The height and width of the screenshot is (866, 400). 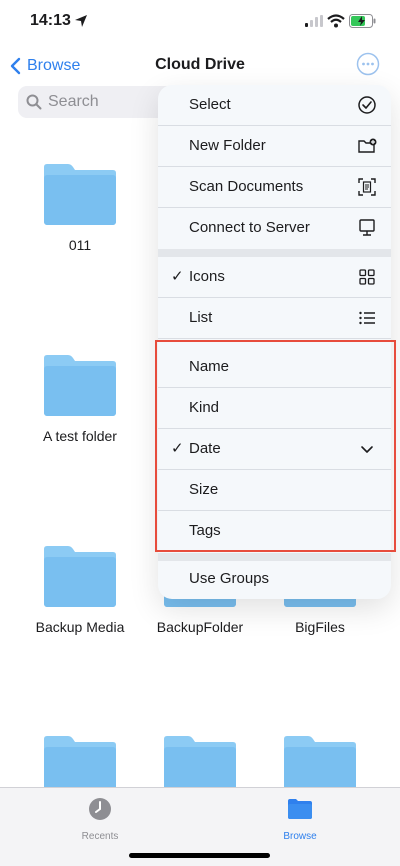 What do you see at coordinates (367, 187) in the screenshot?
I see `scan-document-icon` at bounding box center [367, 187].